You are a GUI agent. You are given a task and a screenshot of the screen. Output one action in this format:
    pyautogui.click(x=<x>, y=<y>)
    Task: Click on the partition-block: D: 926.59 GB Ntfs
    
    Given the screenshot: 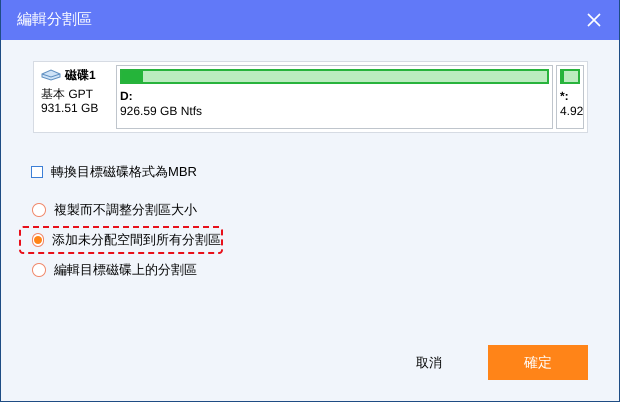 What is the action you would take?
    pyautogui.click(x=334, y=97)
    